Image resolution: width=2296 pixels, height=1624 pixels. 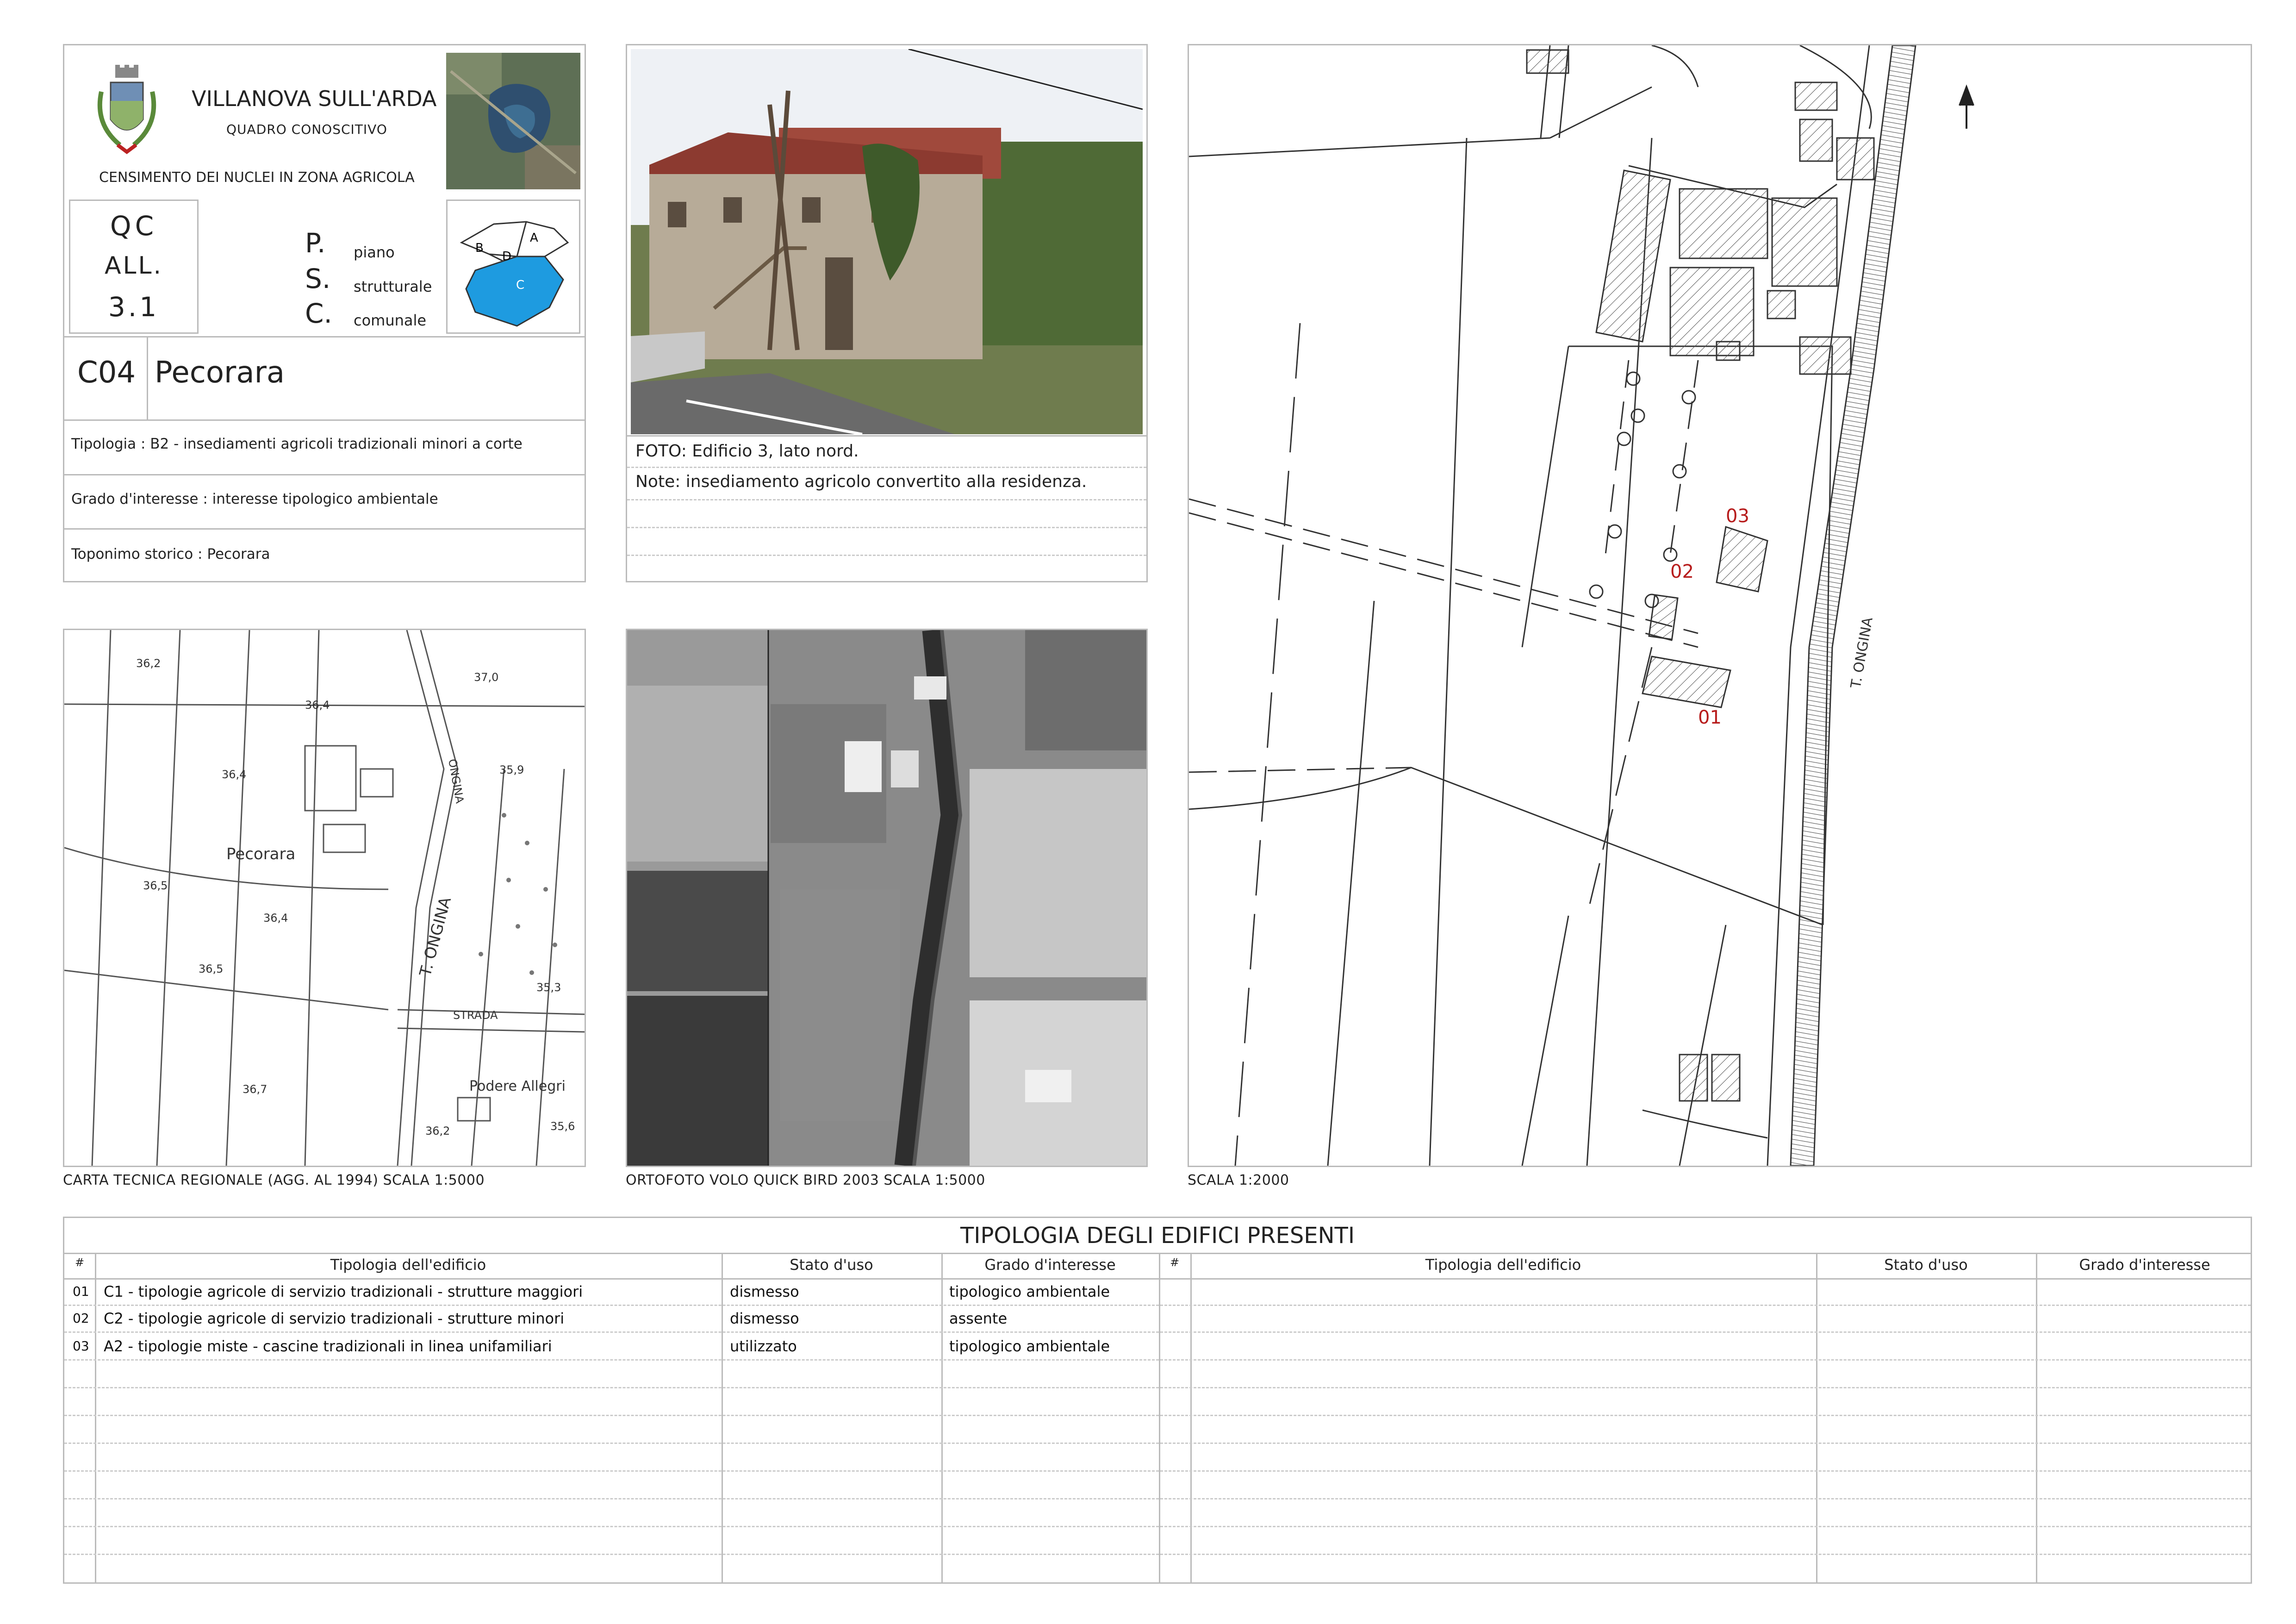 I want to click on row-grado: assente, so click(x=978, y=1318).